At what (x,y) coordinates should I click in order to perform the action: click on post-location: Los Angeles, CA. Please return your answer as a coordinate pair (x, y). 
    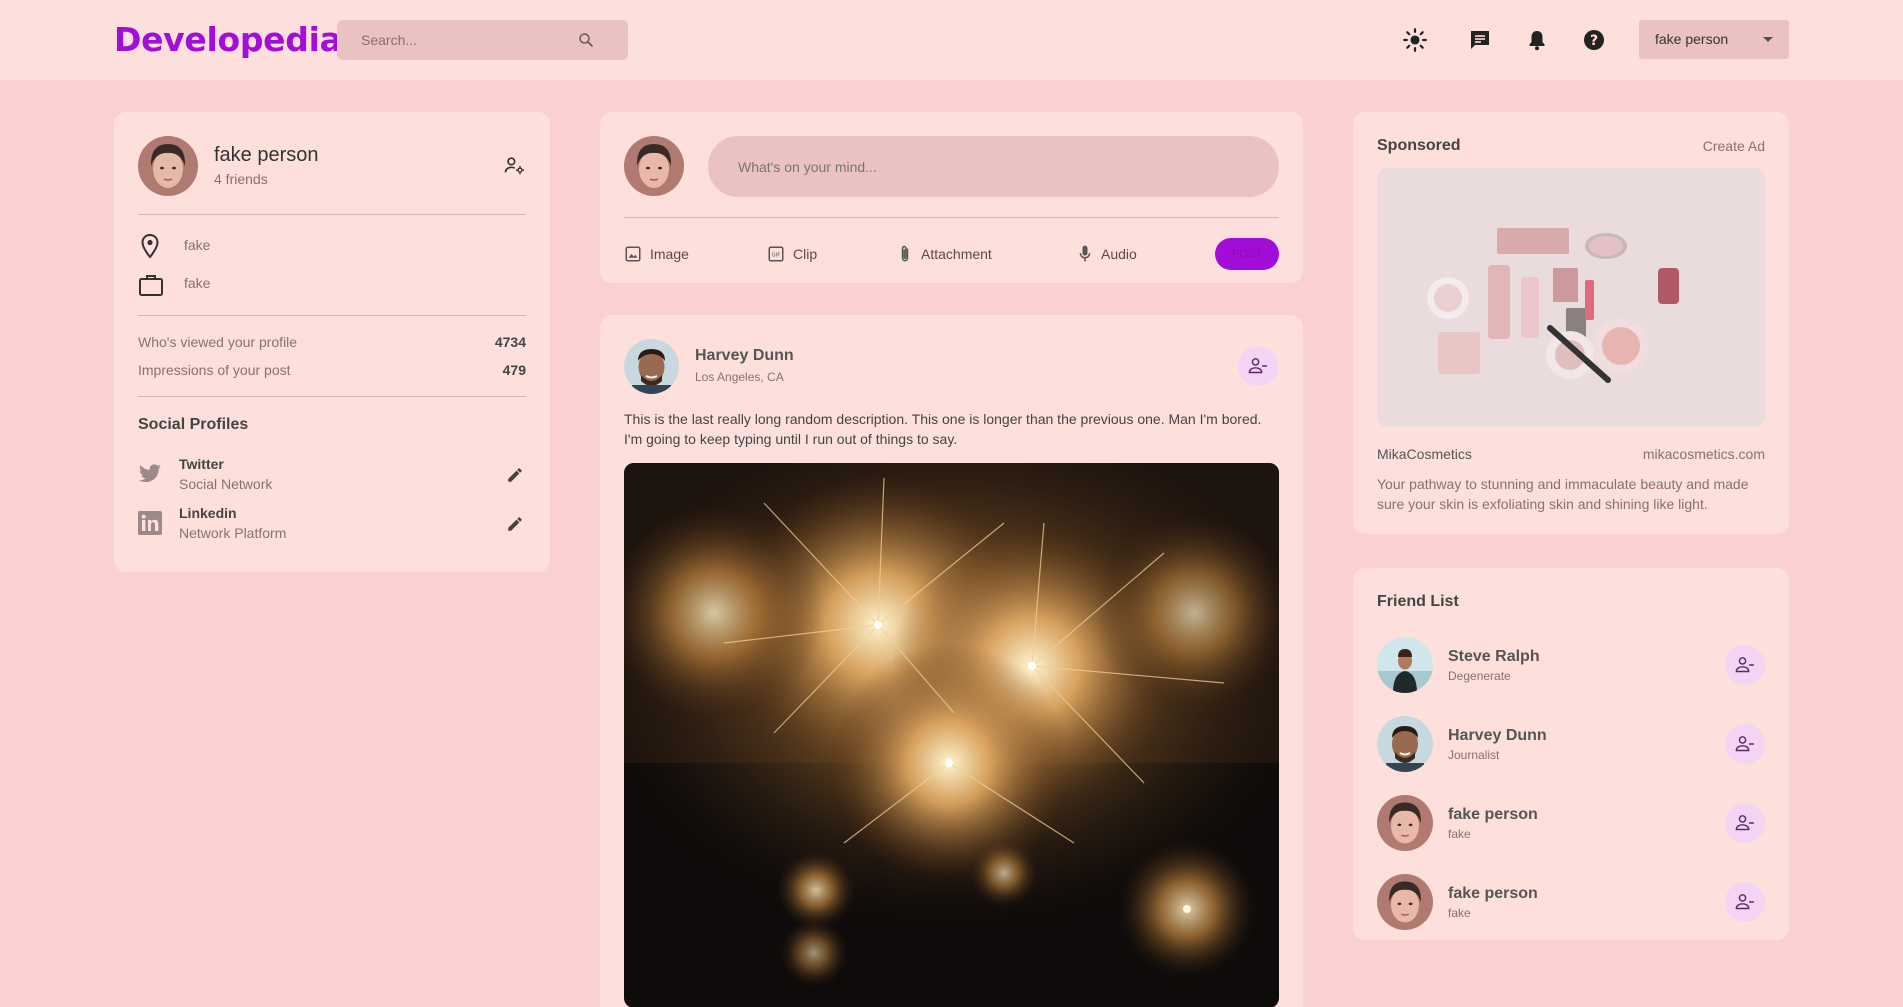
    Looking at the image, I should click on (739, 377).